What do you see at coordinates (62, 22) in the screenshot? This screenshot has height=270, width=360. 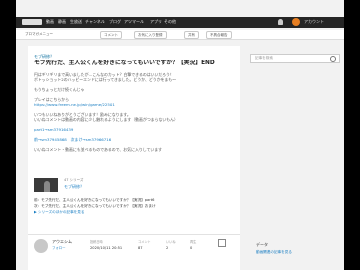 I see `nav-seiga: 静画` at bounding box center [62, 22].